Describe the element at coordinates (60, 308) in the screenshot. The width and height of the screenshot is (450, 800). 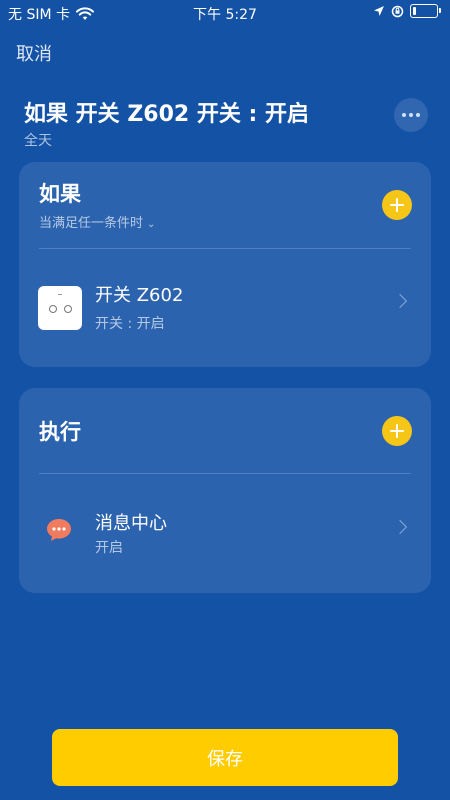
I see `switch-device-icon` at that location.